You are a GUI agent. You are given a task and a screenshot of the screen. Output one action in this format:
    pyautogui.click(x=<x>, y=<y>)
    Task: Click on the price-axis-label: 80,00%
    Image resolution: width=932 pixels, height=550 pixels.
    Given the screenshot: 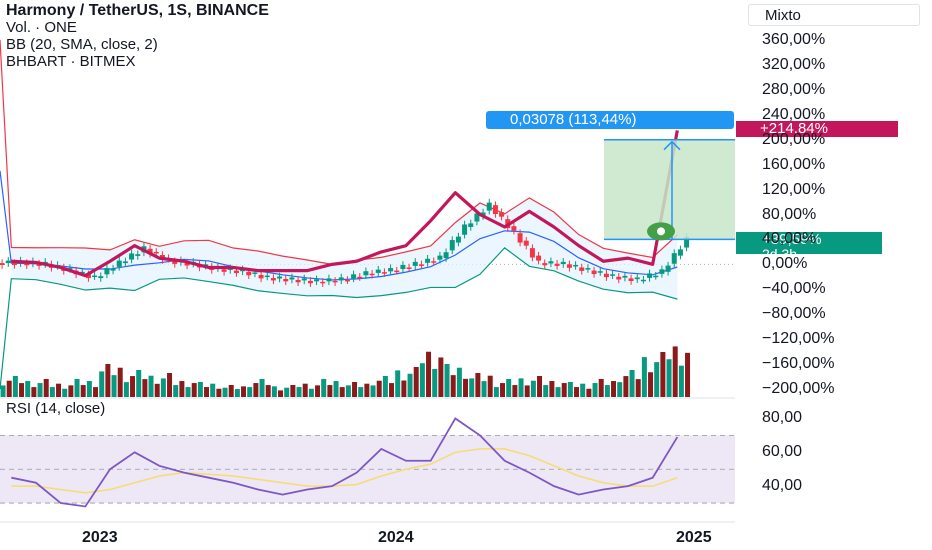 What is the action you would take?
    pyautogui.click(x=789, y=214)
    